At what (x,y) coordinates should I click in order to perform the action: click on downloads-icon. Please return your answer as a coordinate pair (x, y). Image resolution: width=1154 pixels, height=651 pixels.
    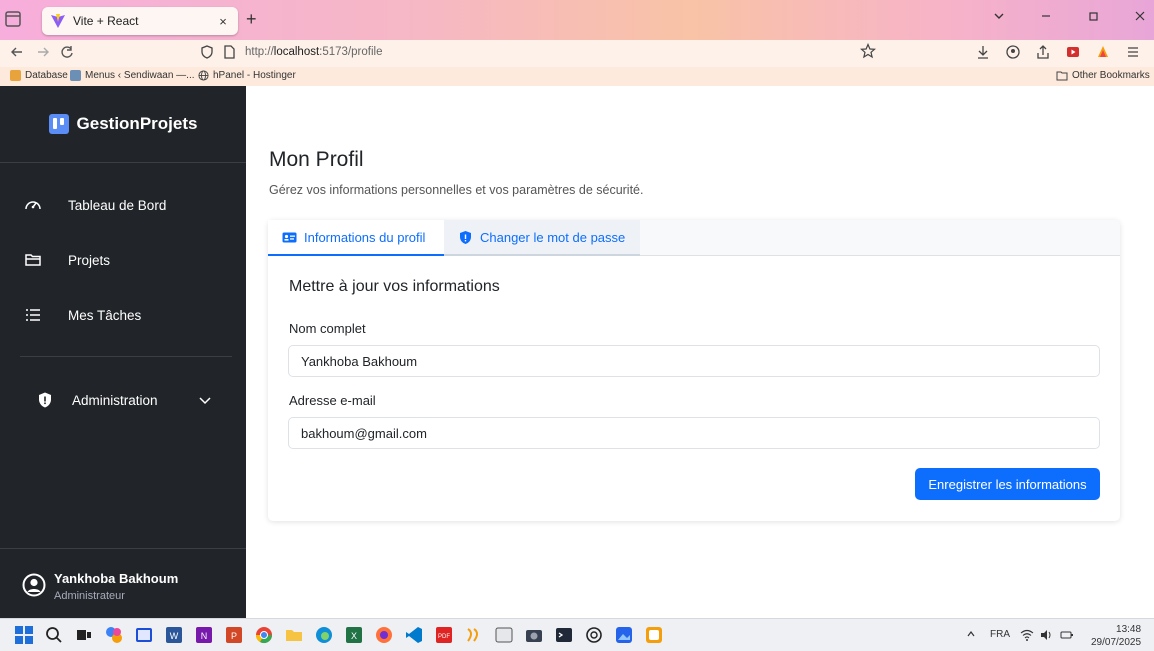
    Looking at the image, I should click on (983, 52).